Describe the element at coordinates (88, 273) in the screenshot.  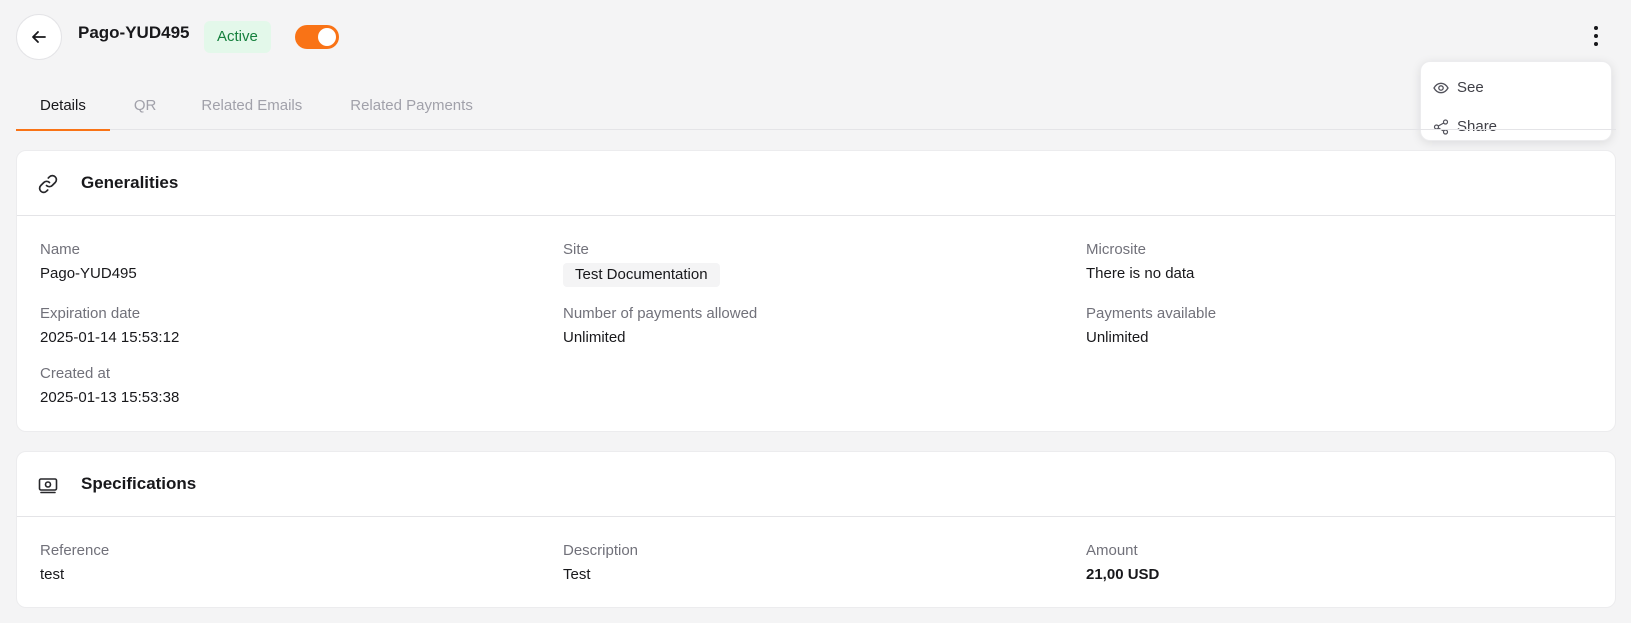
I see `field-value: Pago-YUD495` at that location.